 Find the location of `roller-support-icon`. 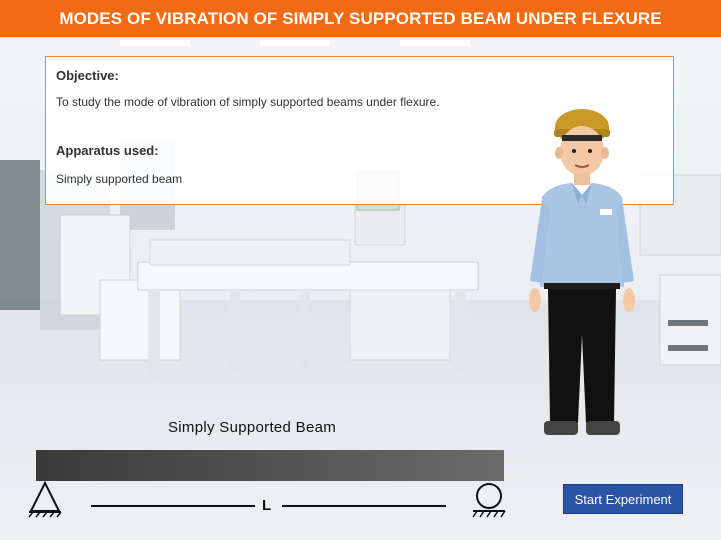

roller-support-icon is located at coordinates (489, 502).